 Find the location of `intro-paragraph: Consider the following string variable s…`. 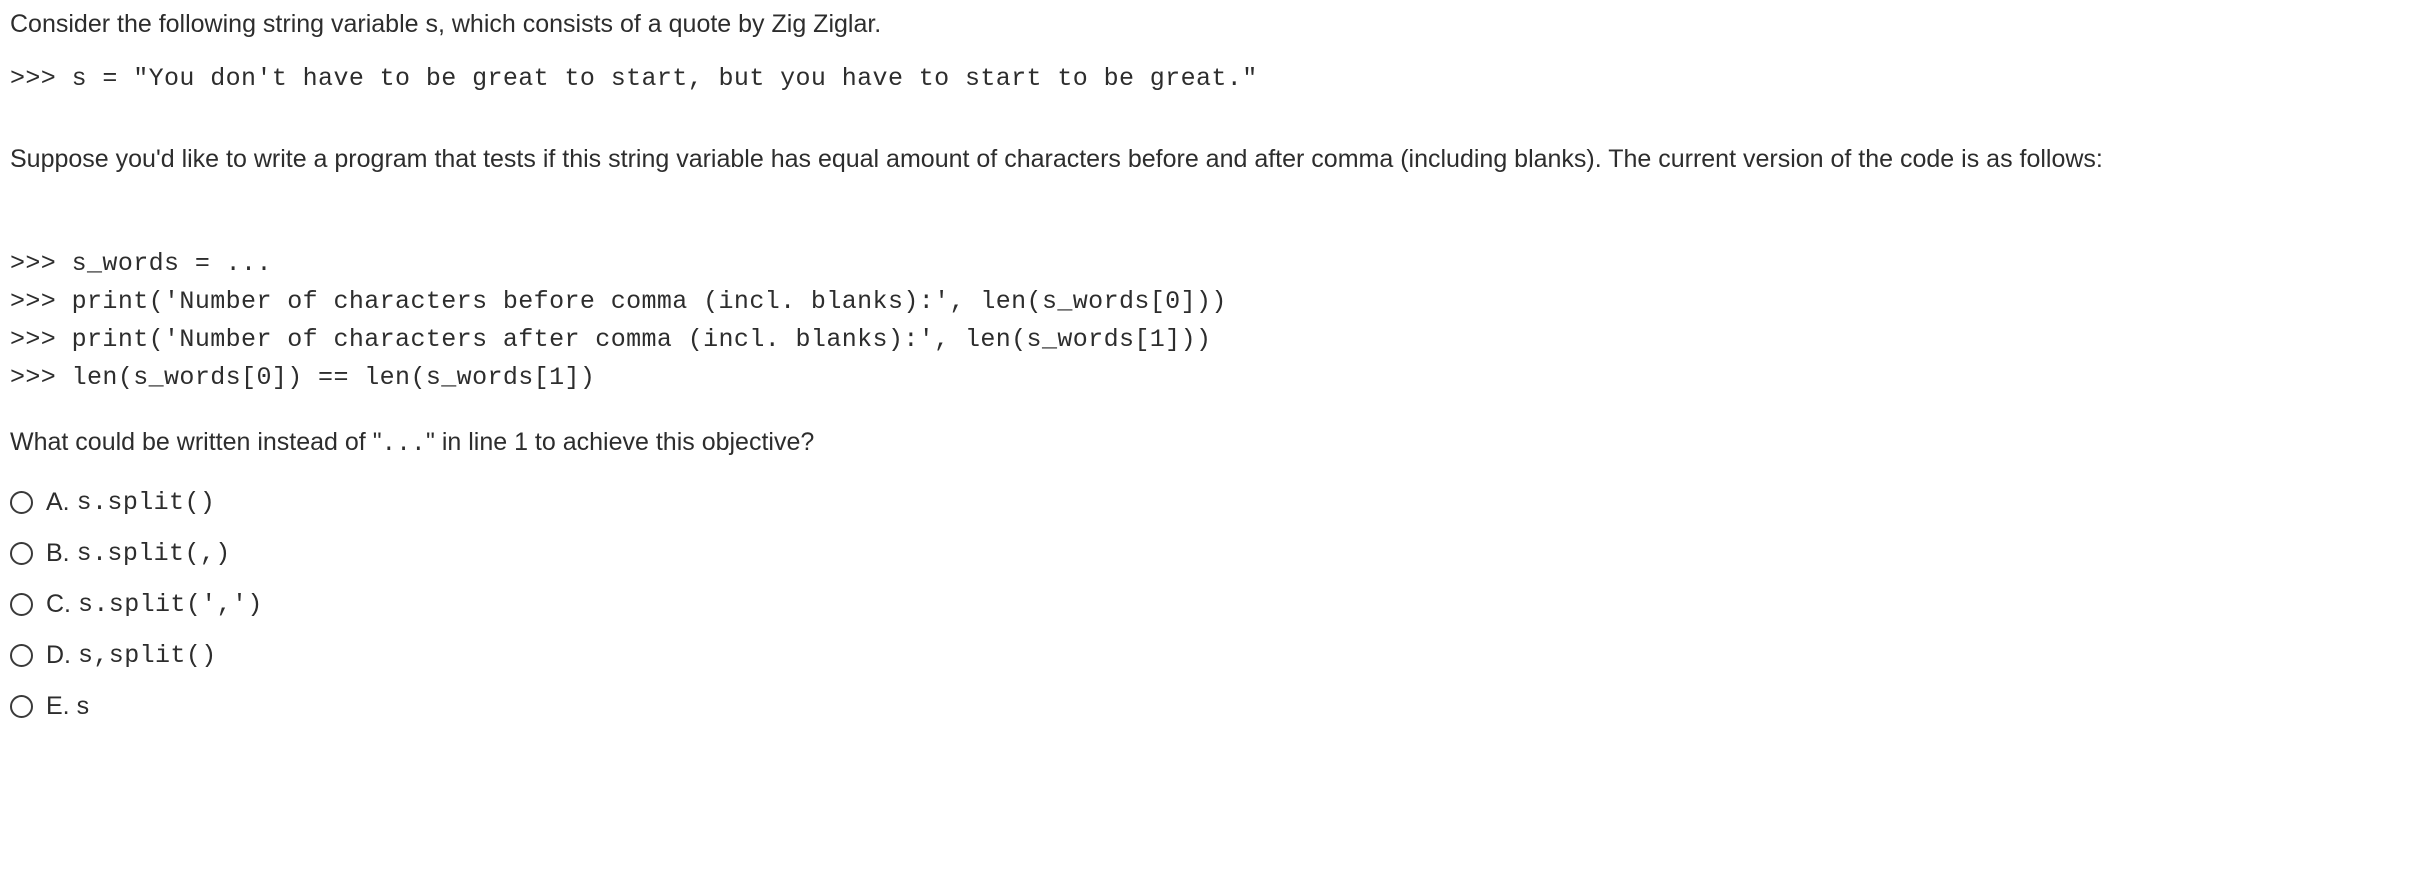

intro-paragraph: Consider the following string variable s… is located at coordinates (446, 24).